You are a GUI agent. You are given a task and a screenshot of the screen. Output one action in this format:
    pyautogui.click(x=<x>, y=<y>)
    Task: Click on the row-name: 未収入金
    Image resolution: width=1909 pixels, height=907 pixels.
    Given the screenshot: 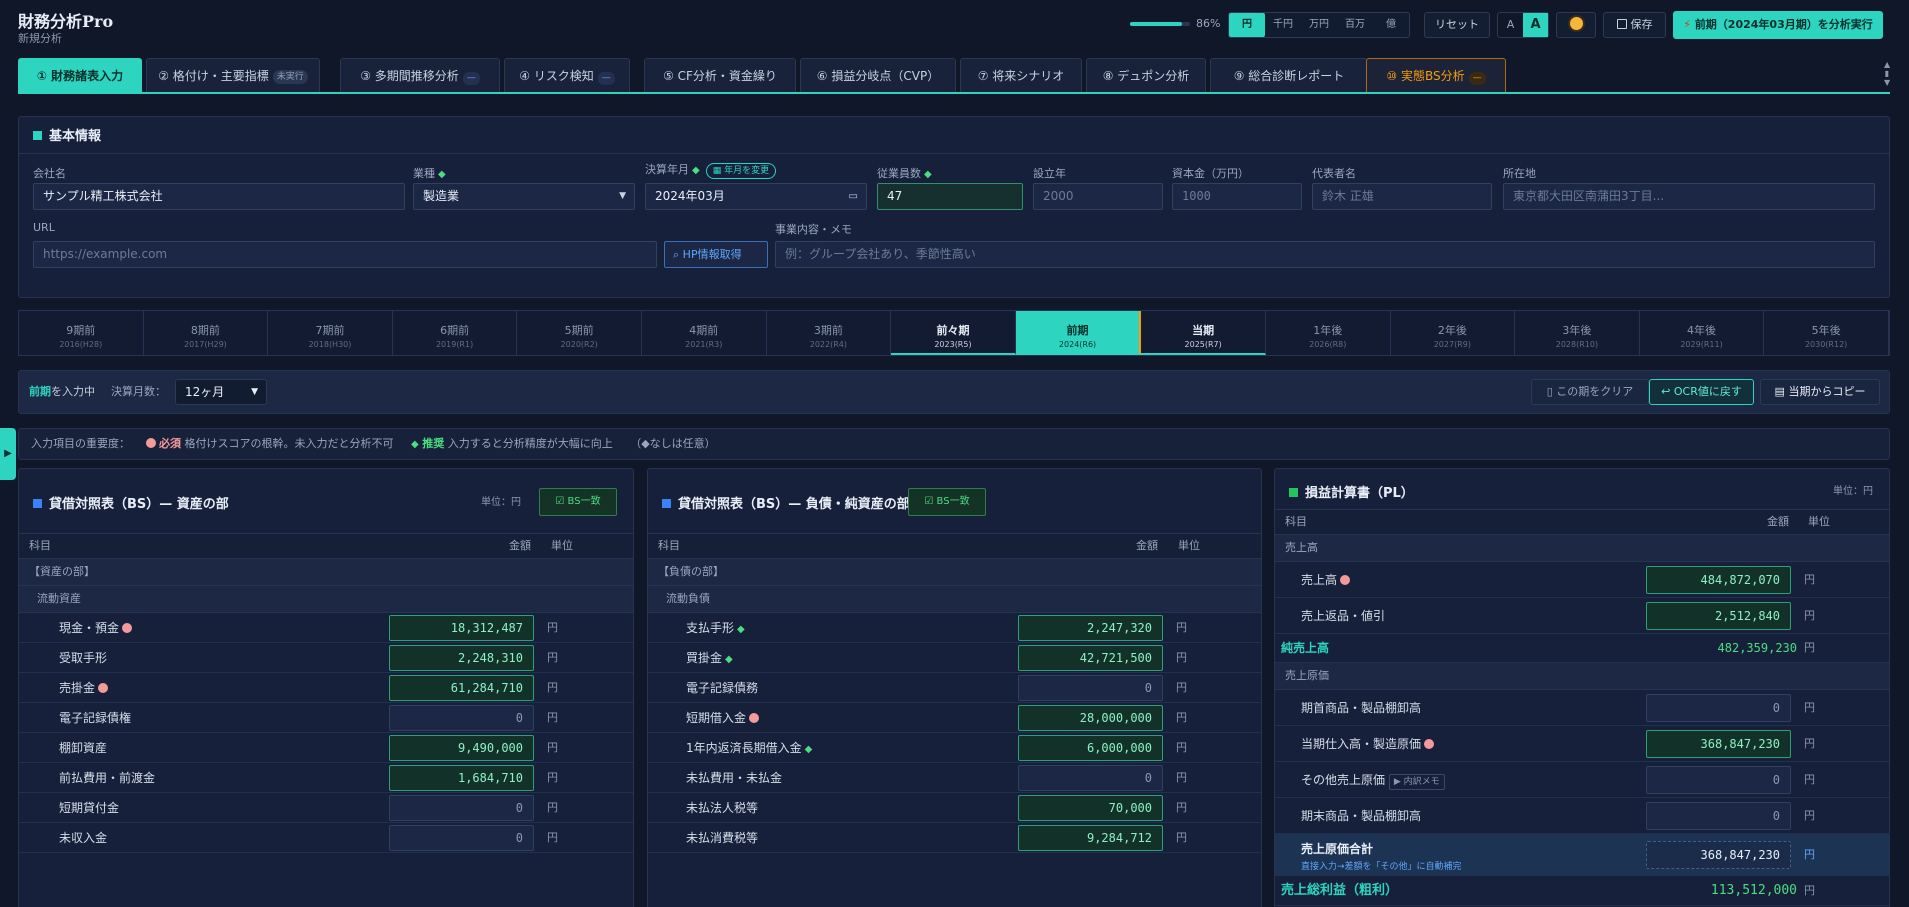 What is the action you would take?
    pyautogui.click(x=83, y=838)
    